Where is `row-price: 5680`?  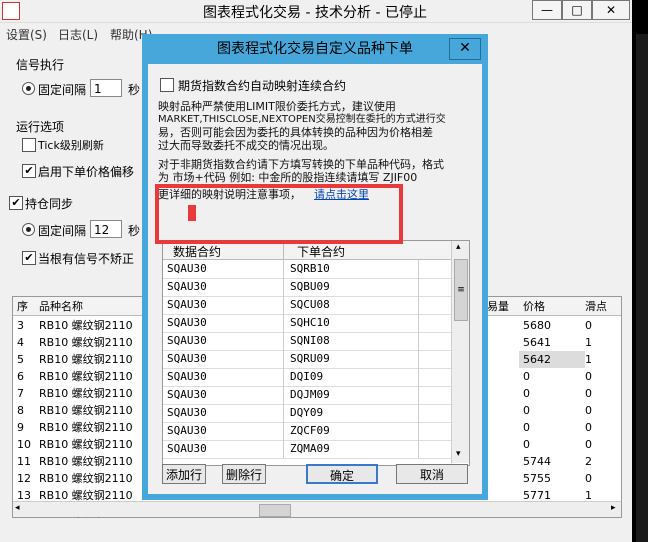
row-price: 5680 is located at coordinates (537, 325).